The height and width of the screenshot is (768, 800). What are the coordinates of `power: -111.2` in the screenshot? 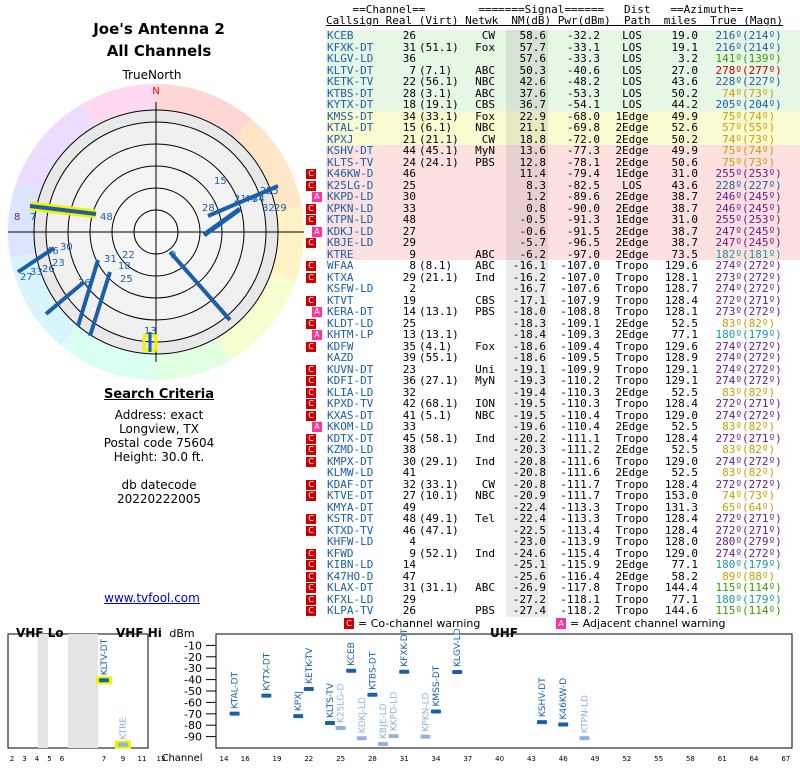 It's located at (580, 449).